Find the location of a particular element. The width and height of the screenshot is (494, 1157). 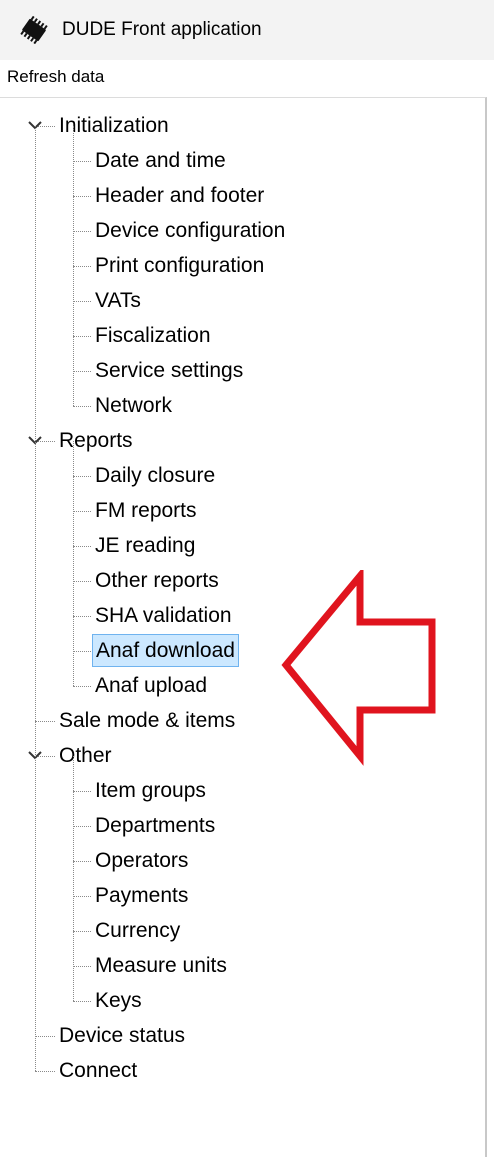

tree-item-anaf-download: Anaf download is located at coordinates (165, 650).